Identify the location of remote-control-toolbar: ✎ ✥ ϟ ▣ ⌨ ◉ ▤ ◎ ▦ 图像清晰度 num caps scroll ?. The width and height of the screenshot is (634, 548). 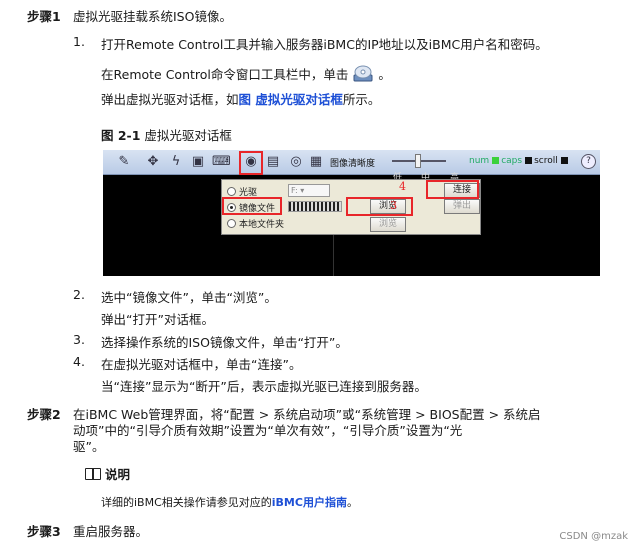
(351, 162).